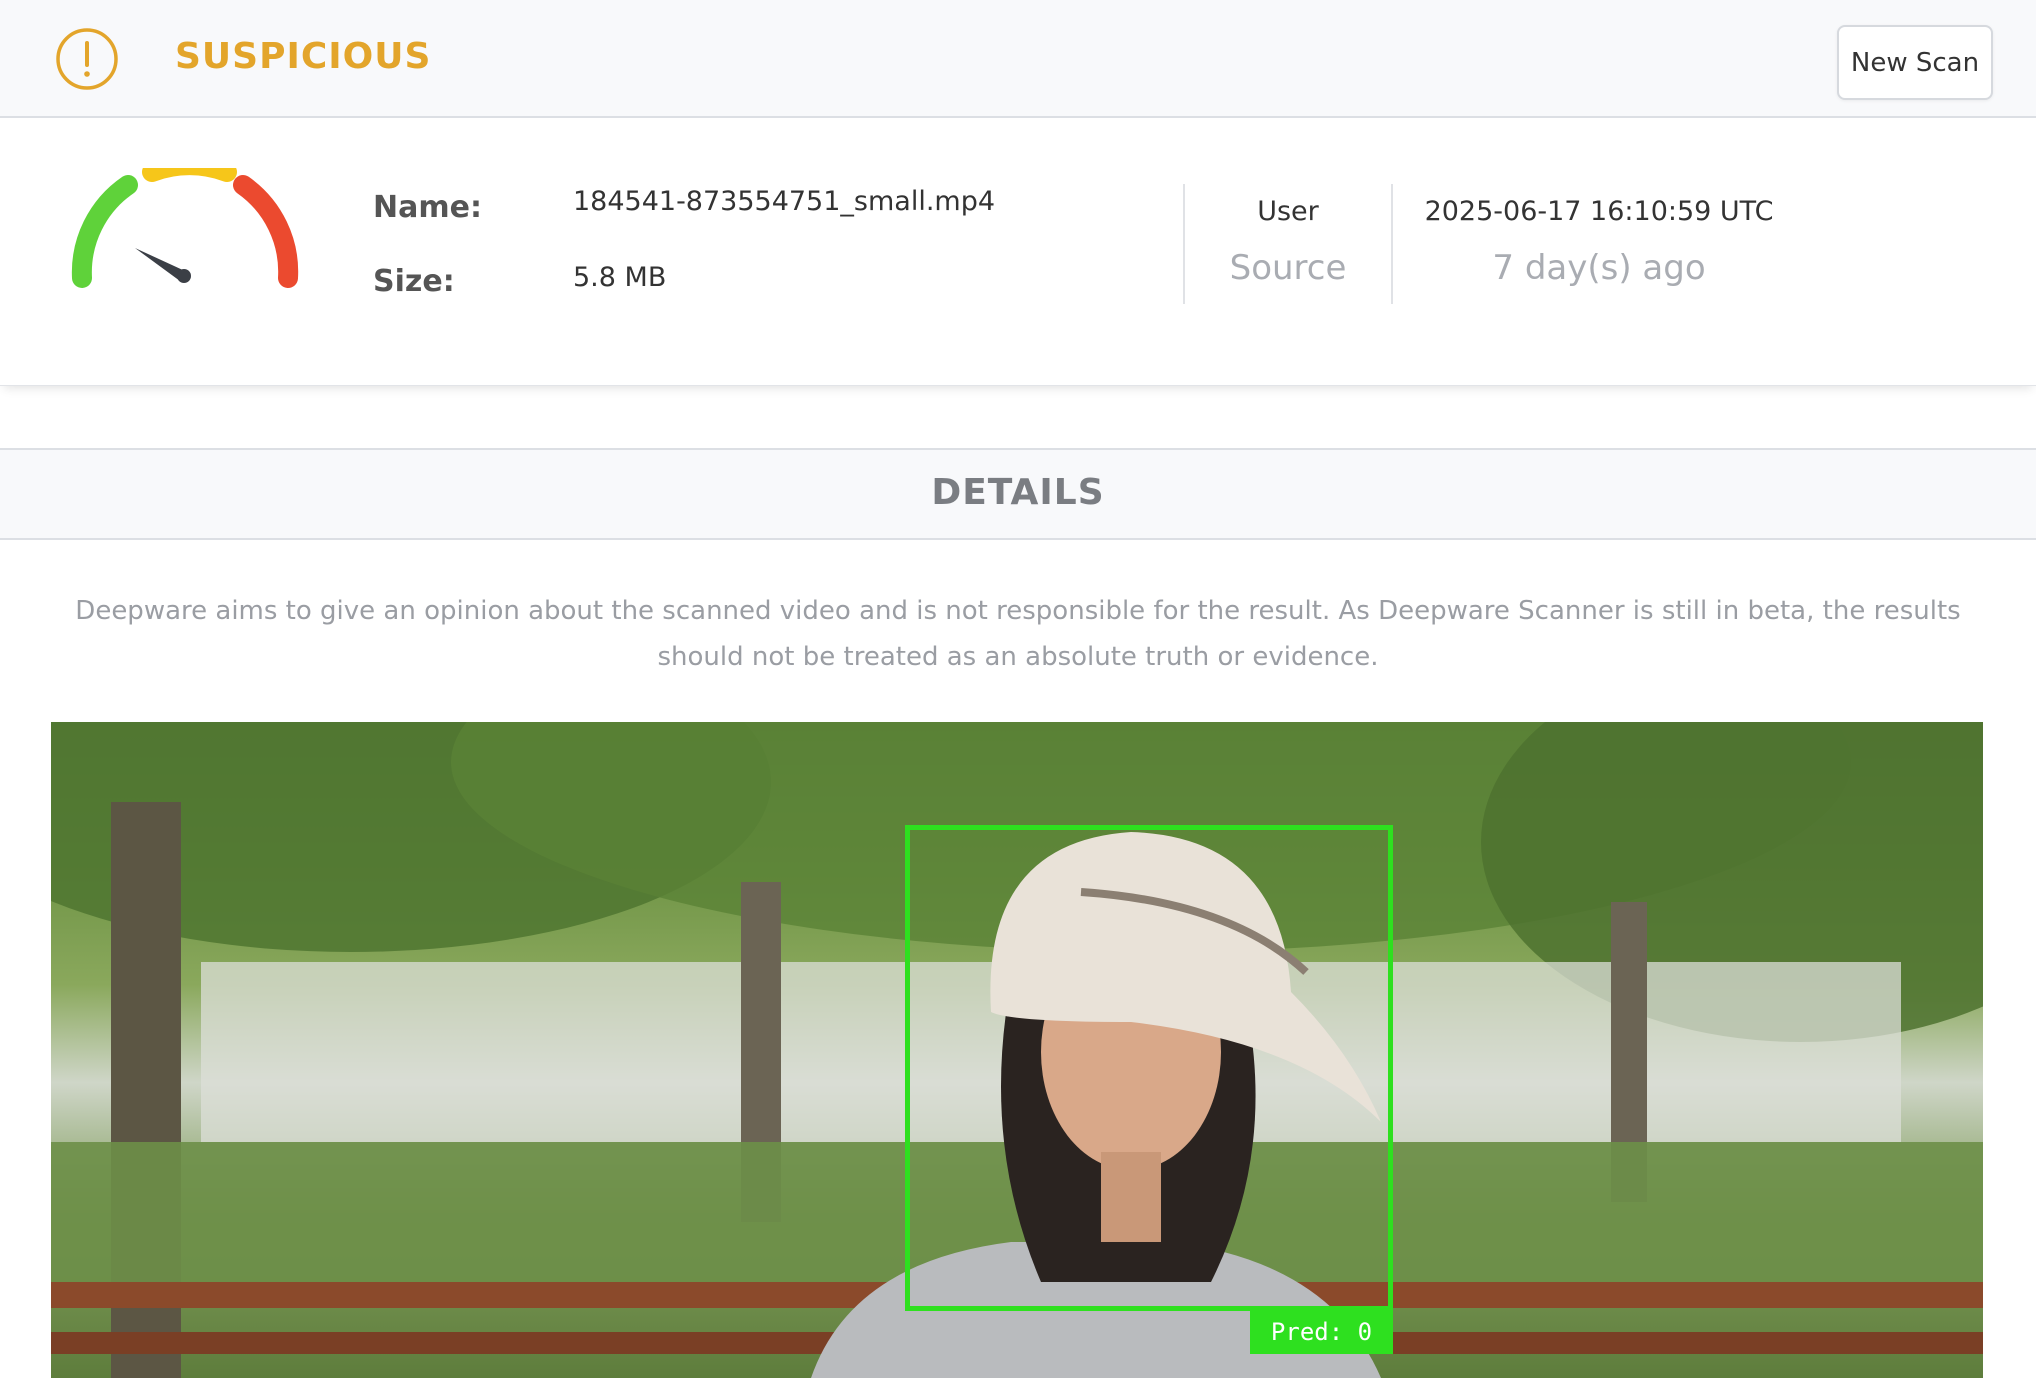  I want to click on prediction-label: Pred: 0, so click(1321, 1332).